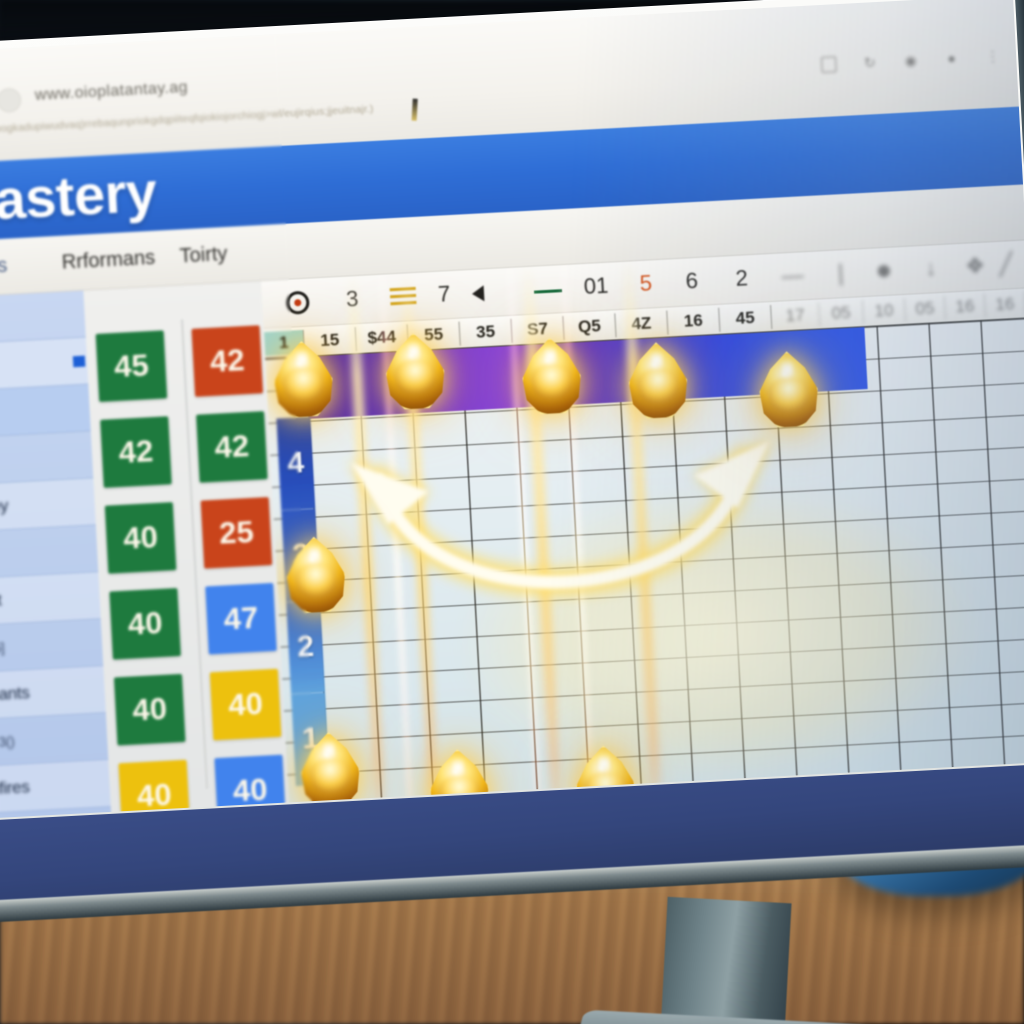 The width and height of the screenshot is (1024, 1024). Describe the element at coordinates (53, 693) in the screenshot. I see `sidebar-item-4: mants` at that location.